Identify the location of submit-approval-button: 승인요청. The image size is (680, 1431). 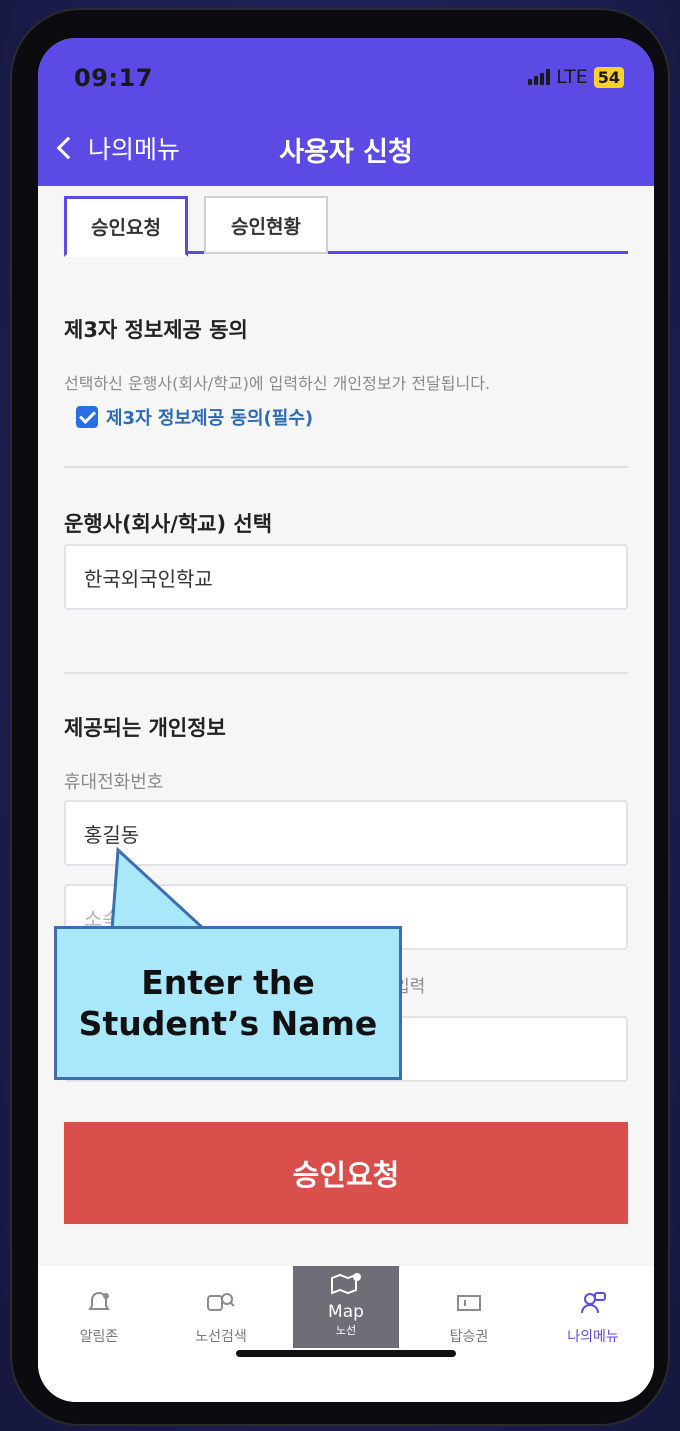
(346, 1173).